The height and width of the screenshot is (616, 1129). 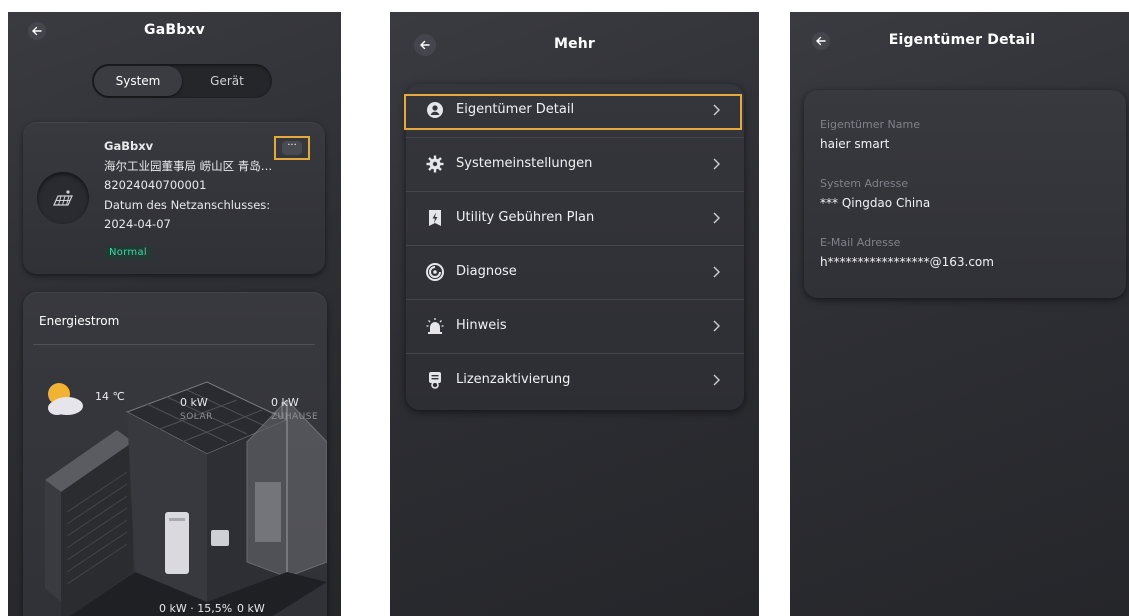 I want to click on temperature: 14 ℃, so click(x=110, y=396).